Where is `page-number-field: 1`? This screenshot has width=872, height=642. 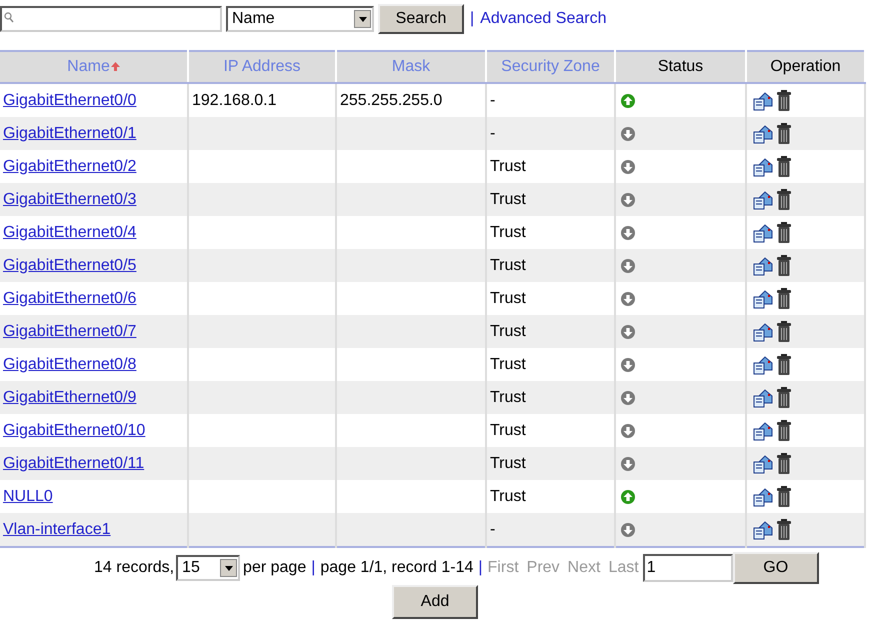
page-number-field: 1 is located at coordinates (687, 568).